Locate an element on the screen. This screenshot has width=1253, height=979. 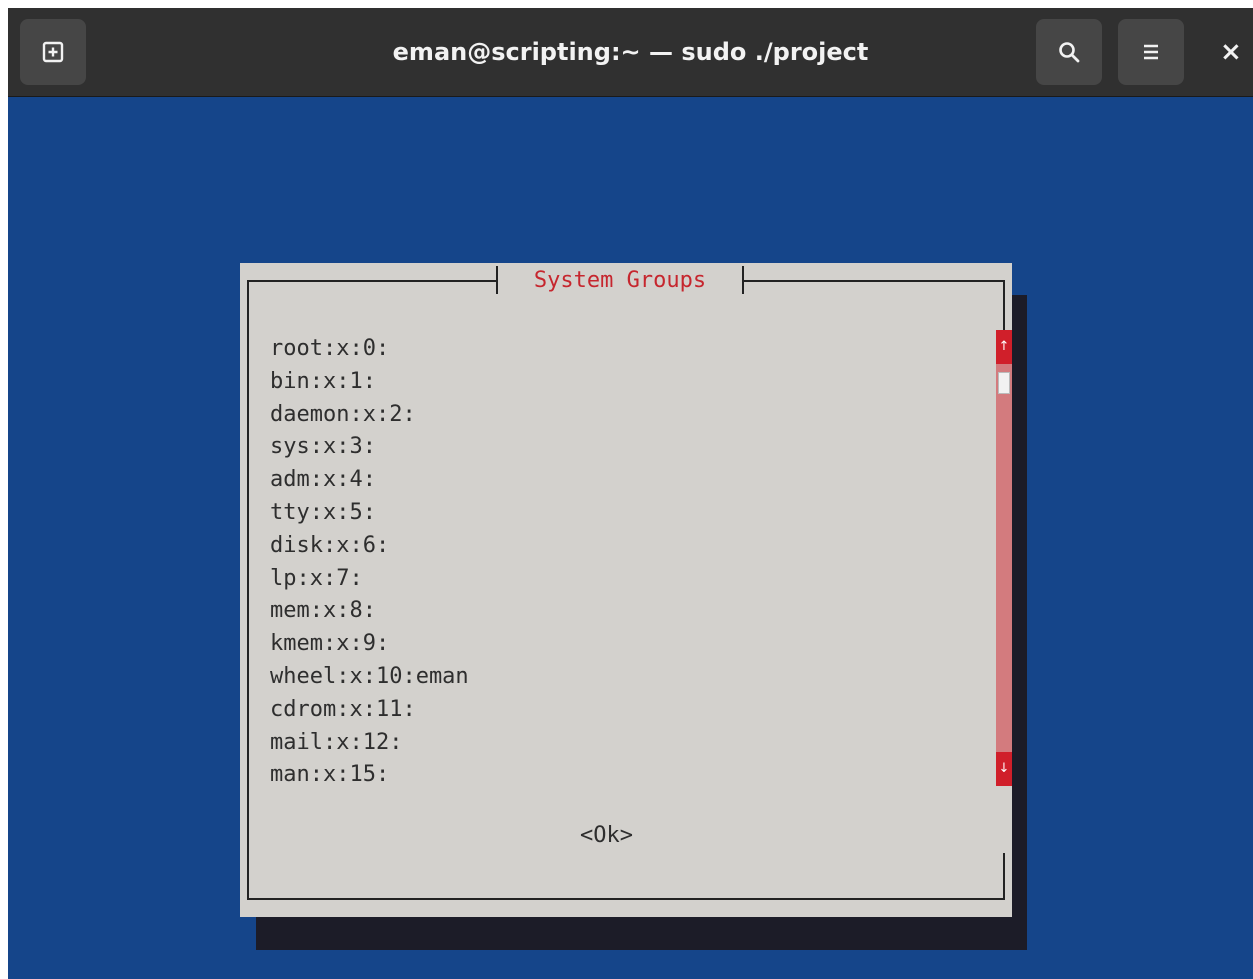
list-item: adm:x:4: is located at coordinates (323, 480).